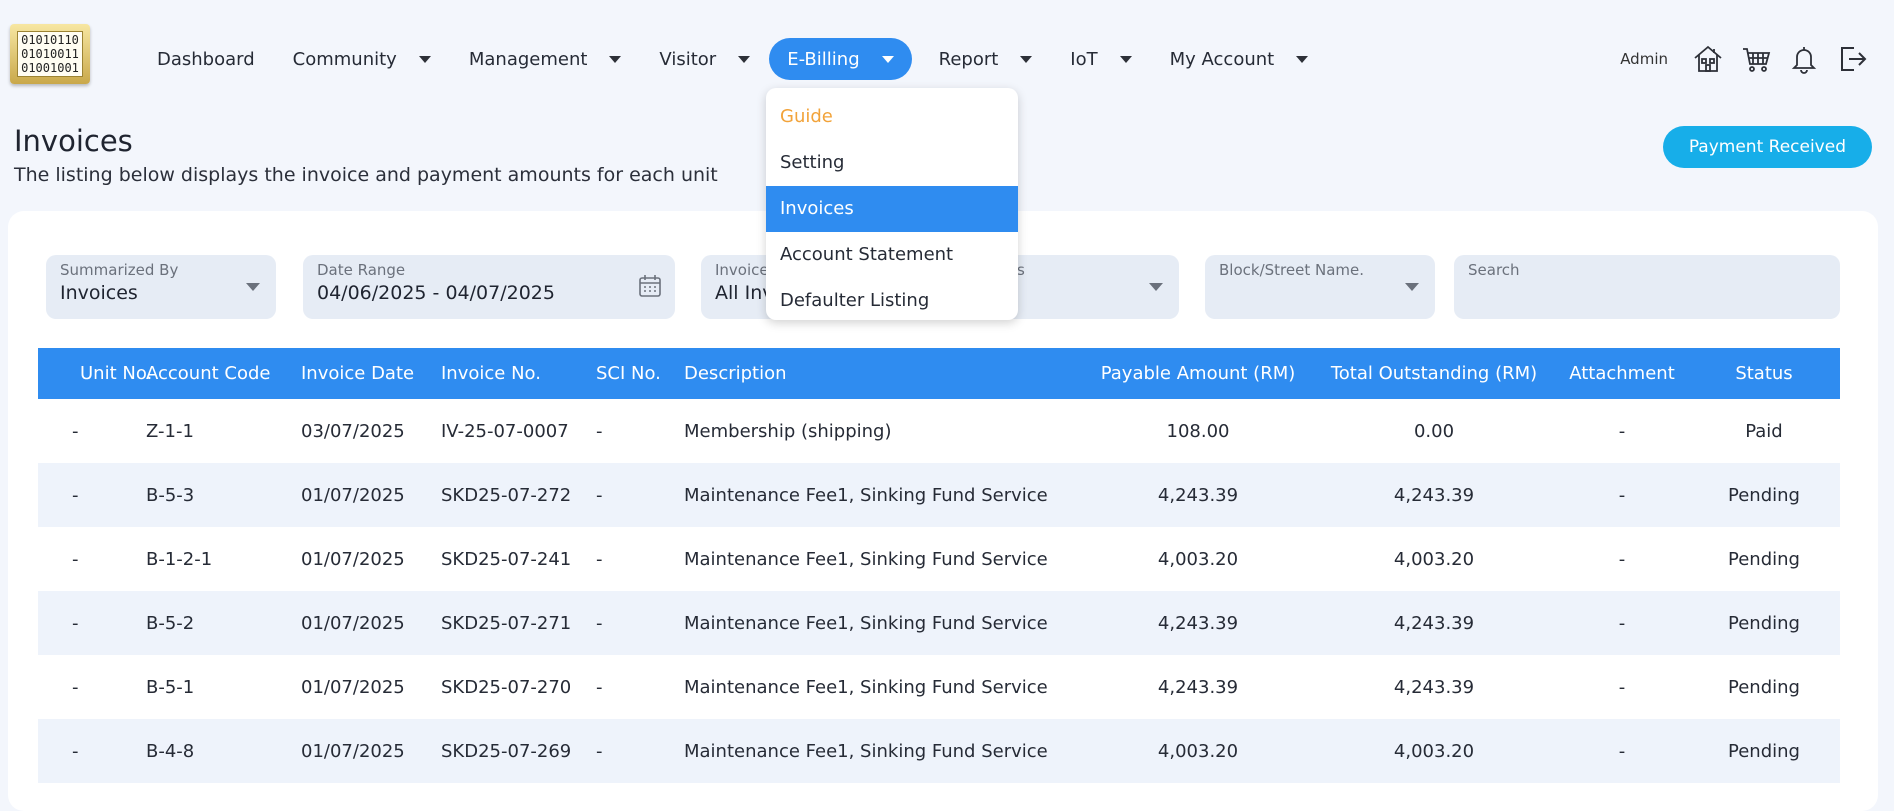  What do you see at coordinates (1756, 59) in the screenshot?
I see `cart-icon` at bounding box center [1756, 59].